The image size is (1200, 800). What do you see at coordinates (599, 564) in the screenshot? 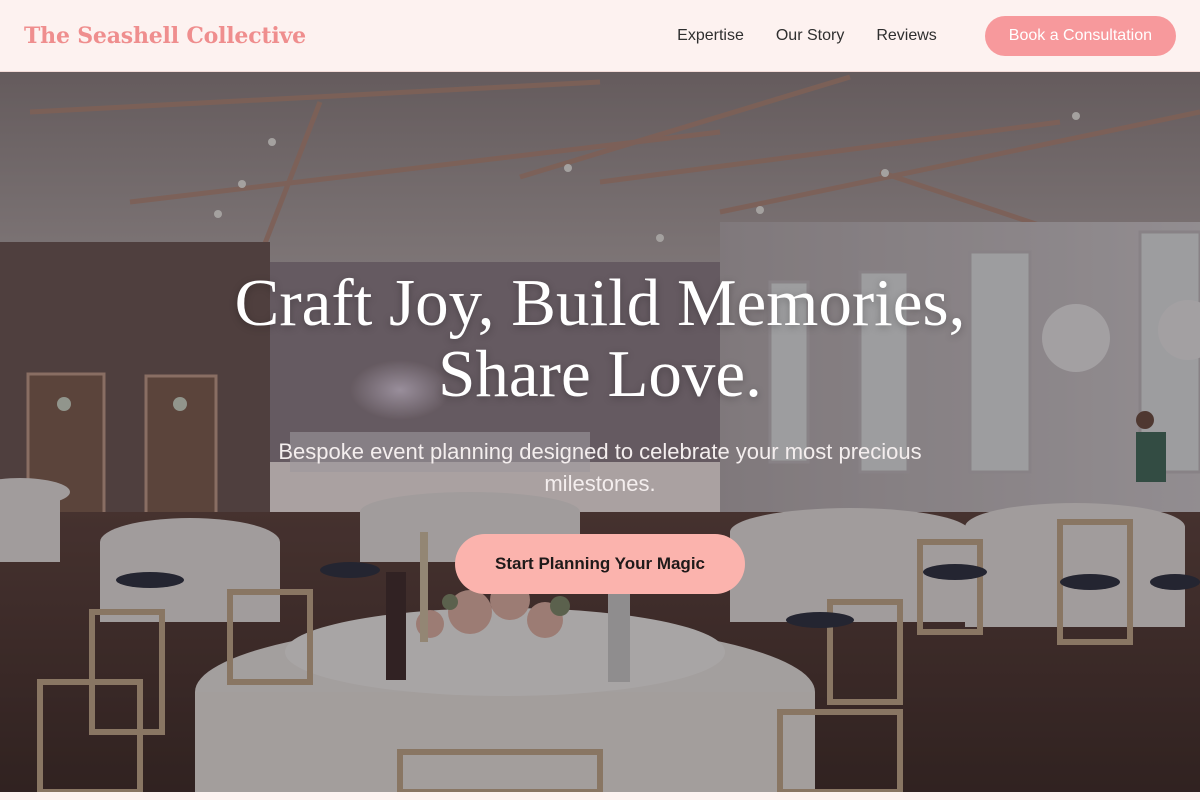
I see `start-planning-button: Start Planning Your Magic` at bounding box center [599, 564].